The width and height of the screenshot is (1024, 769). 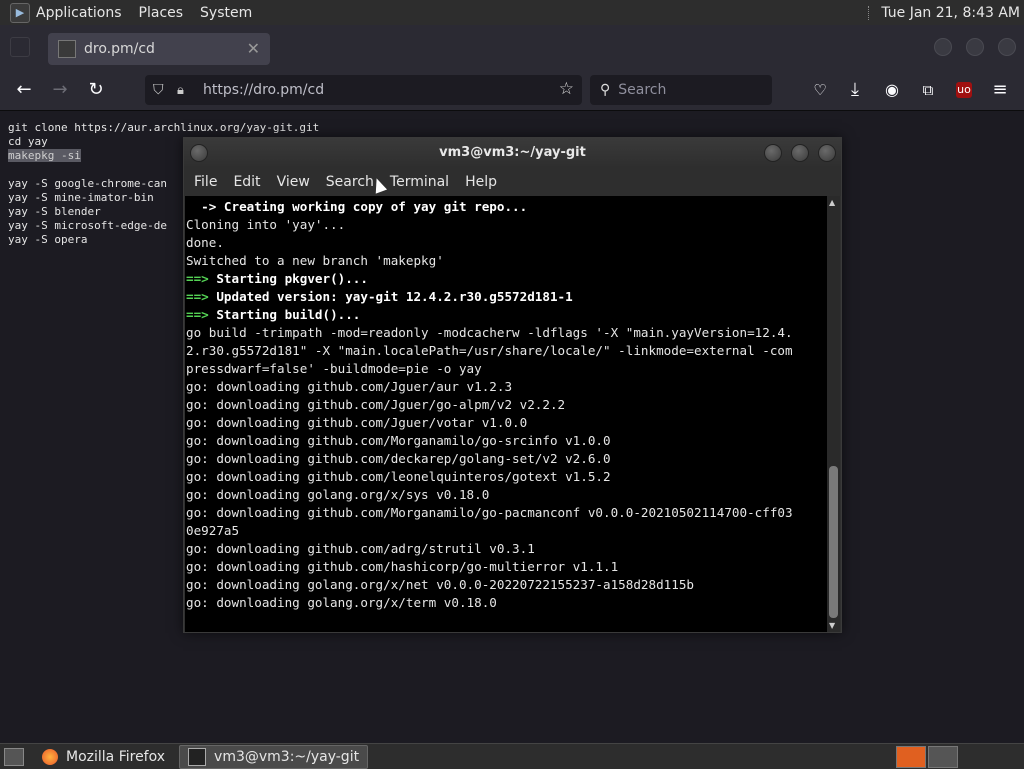 What do you see at coordinates (566, 89) in the screenshot?
I see `bookmark-star-icon: ☆` at bounding box center [566, 89].